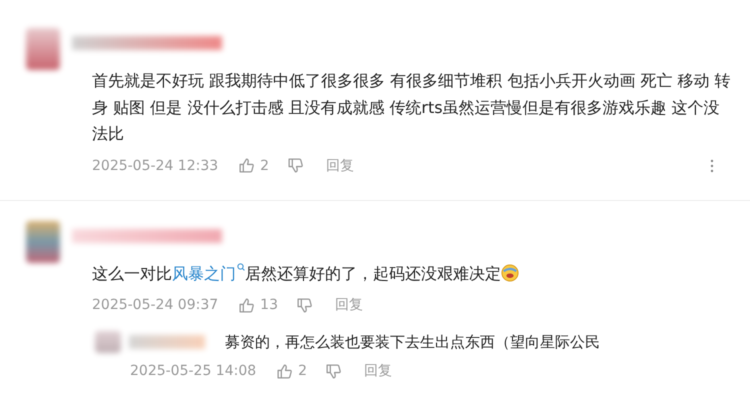  I want to click on reply-text: 募资的，再怎么装也要装下去生出点东西（望向星际公民, so click(412, 342).